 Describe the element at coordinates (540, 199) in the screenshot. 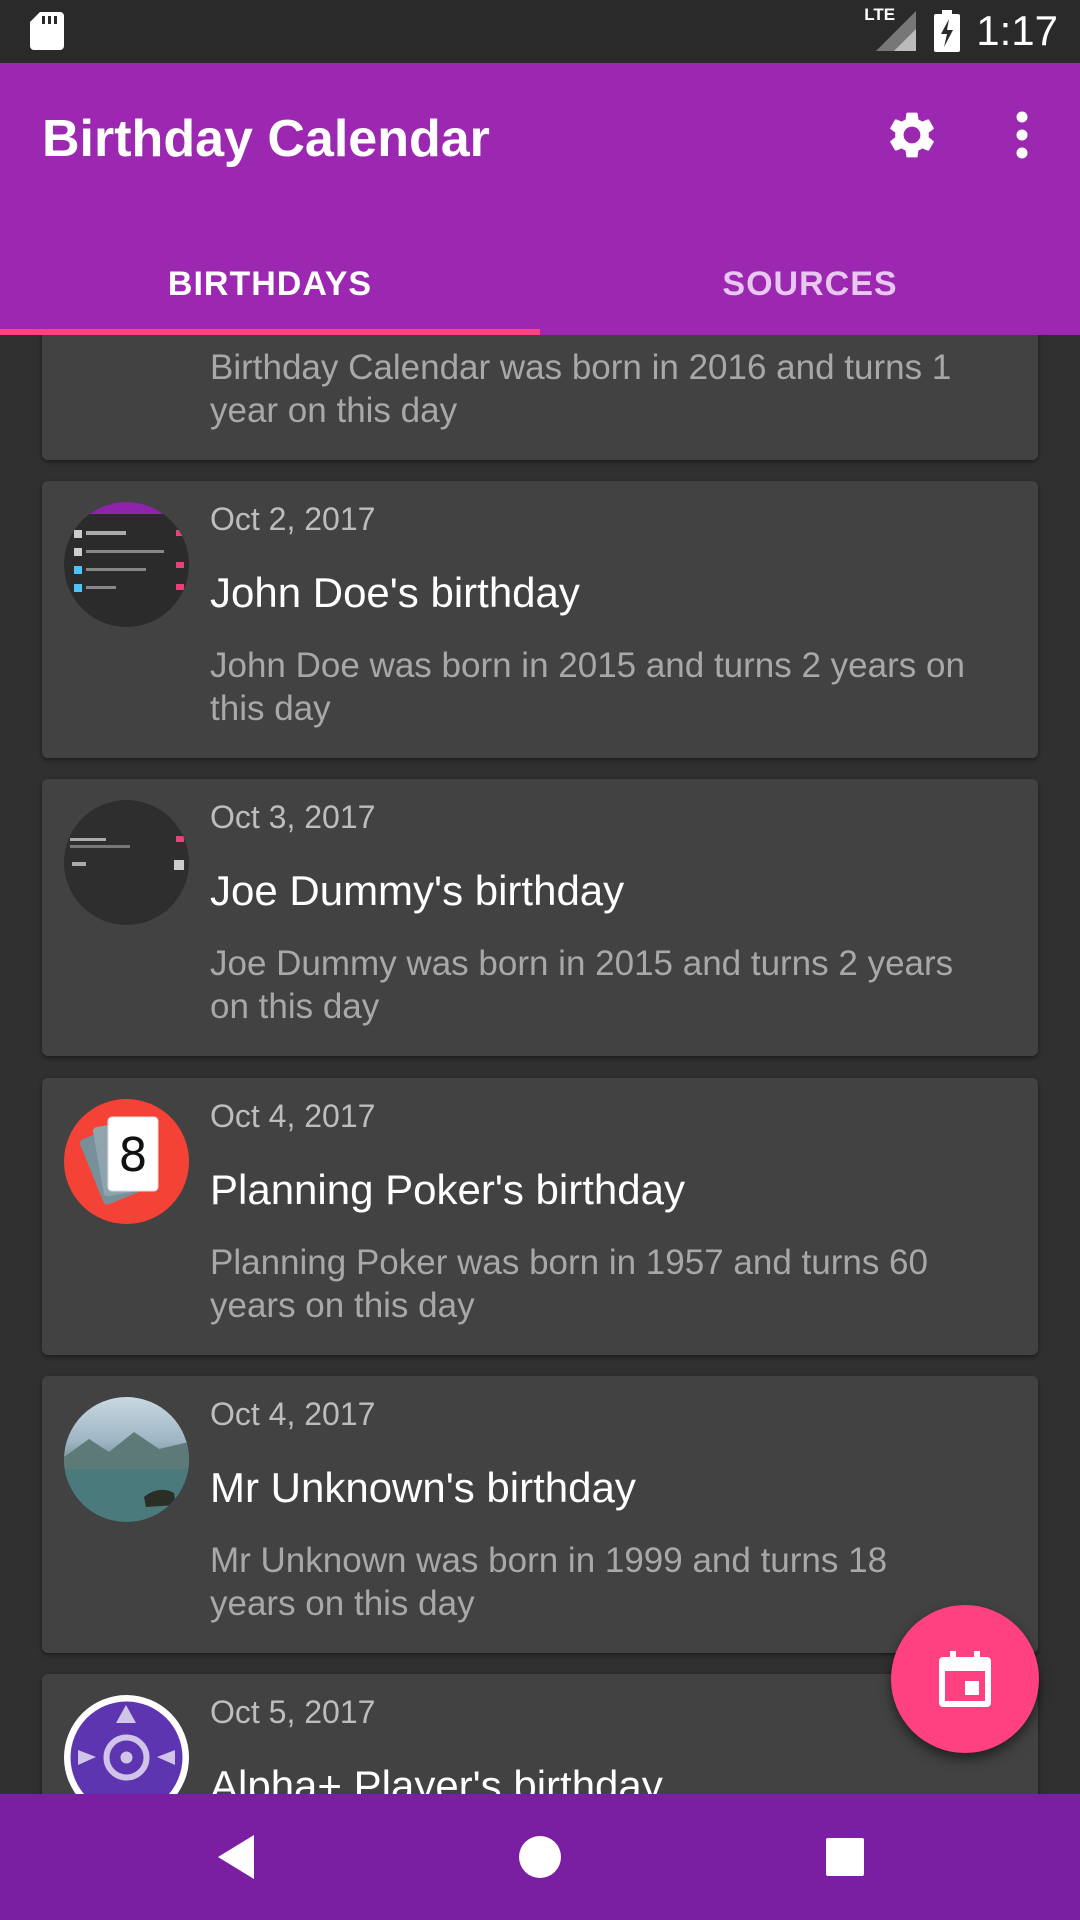

I see `app-bar: Birthday Calendar BIRTHDAYS SOURCES` at that location.